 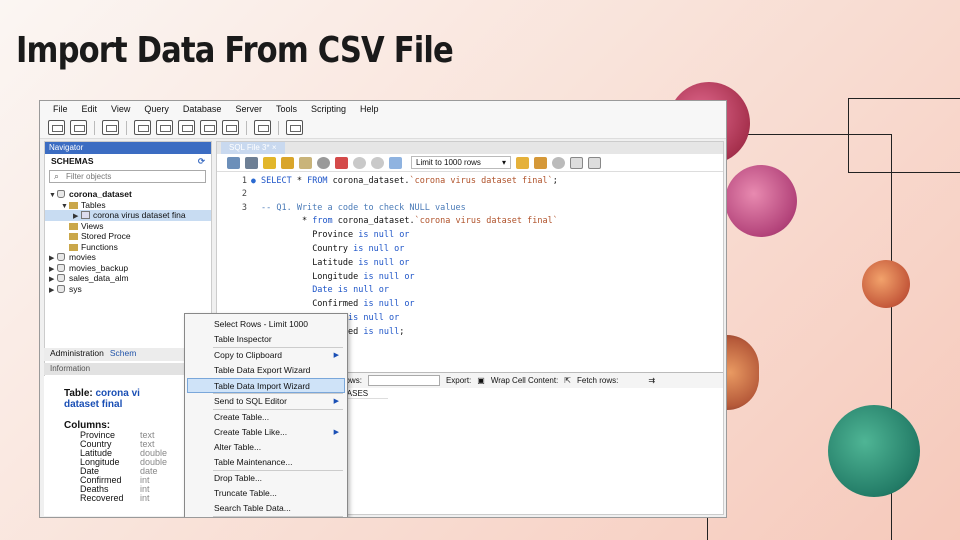 What do you see at coordinates (369, 109) in the screenshot?
I see `menu-help: Help` at bounding box center [369, 109].